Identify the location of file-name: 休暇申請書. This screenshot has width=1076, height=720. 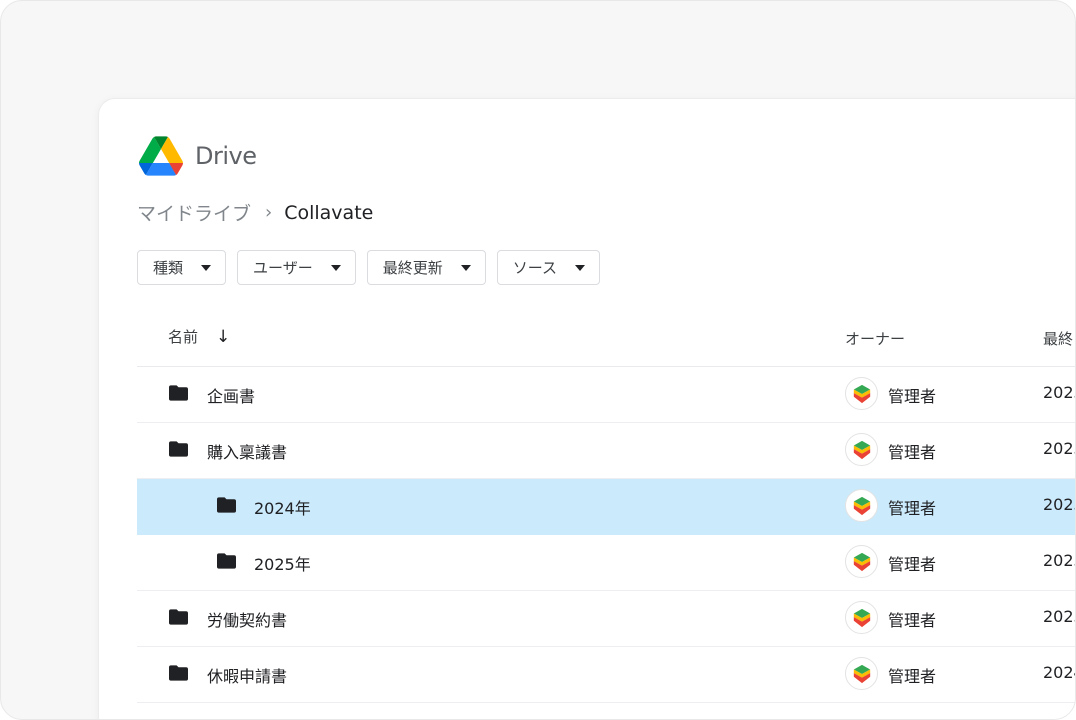
(247, 676).